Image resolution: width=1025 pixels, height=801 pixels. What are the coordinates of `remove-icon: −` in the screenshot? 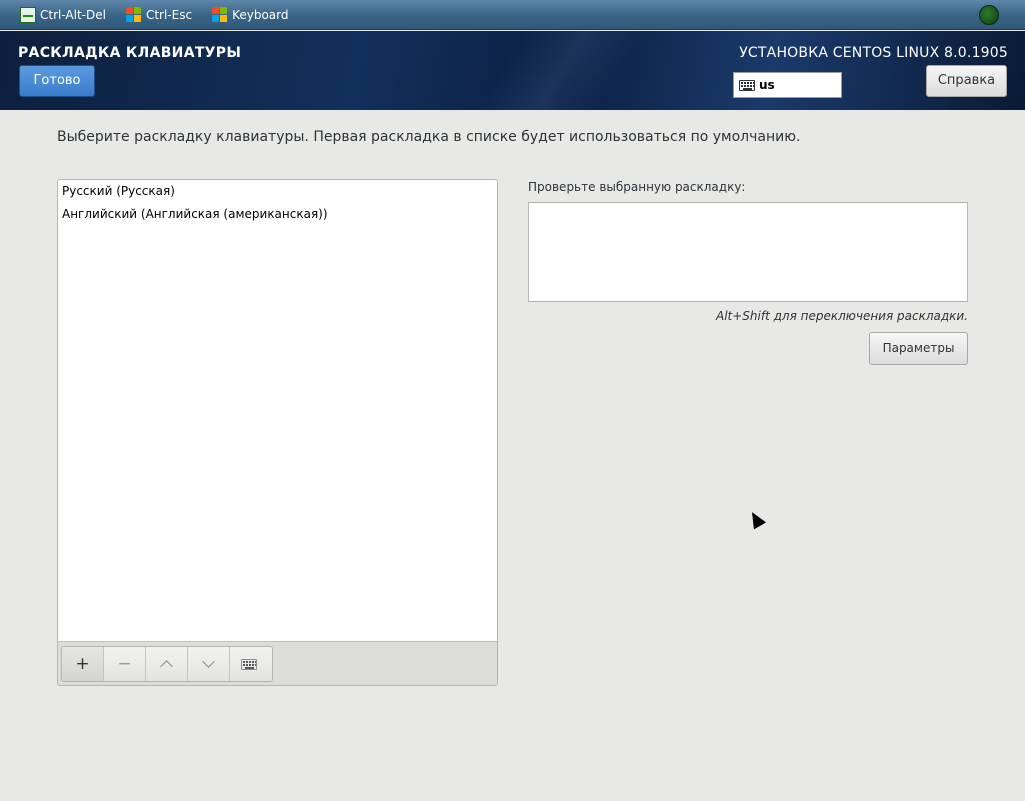 It's located at (124, 664).